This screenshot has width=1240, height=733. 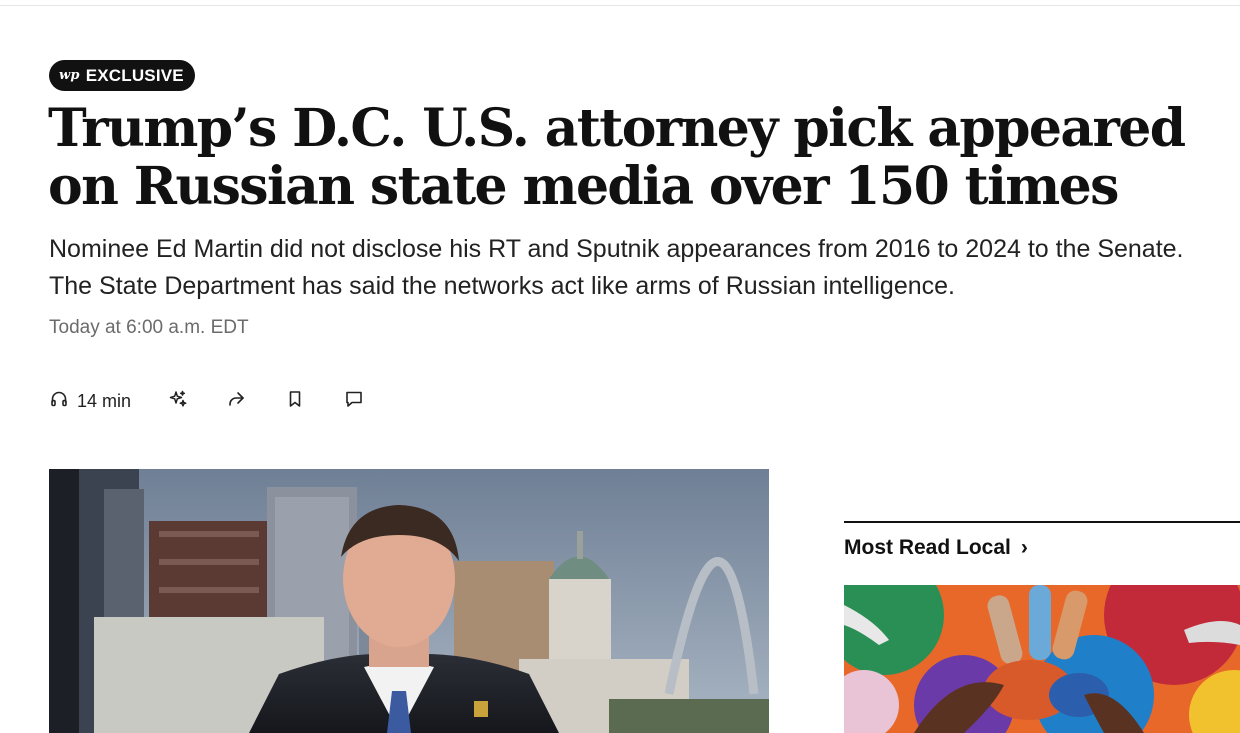 I want to click on share-arrow-icon, so click(x=236, y=401).